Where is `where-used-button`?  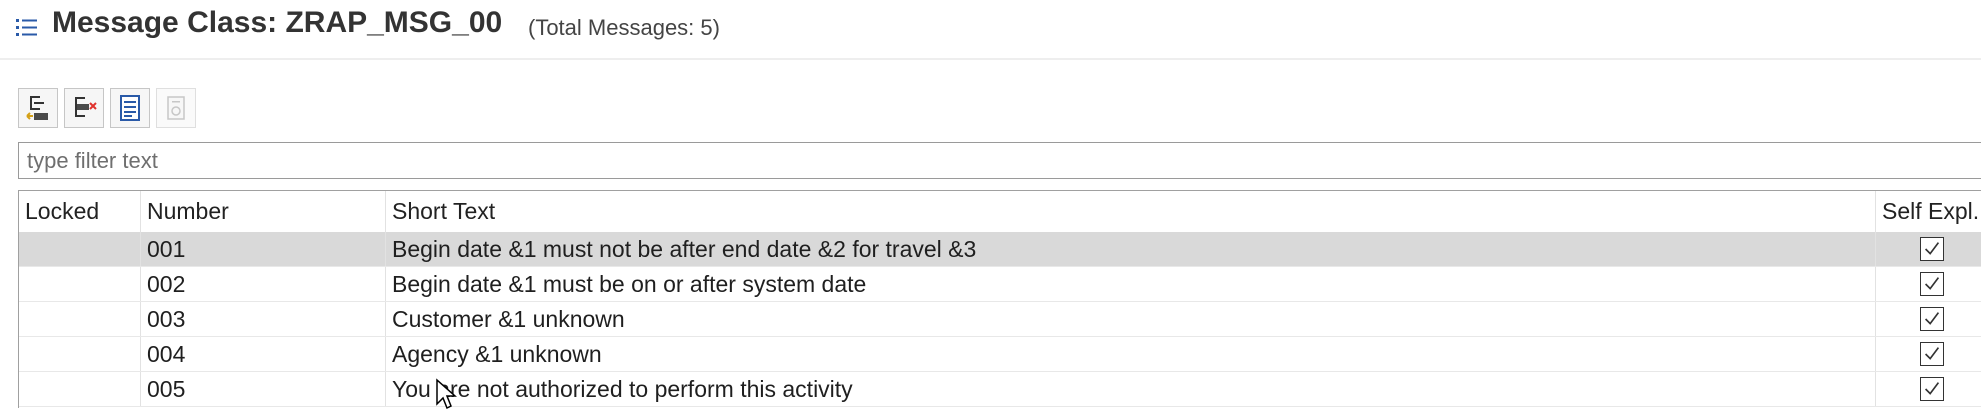
where-used-button is located at coordinates (176, 108).